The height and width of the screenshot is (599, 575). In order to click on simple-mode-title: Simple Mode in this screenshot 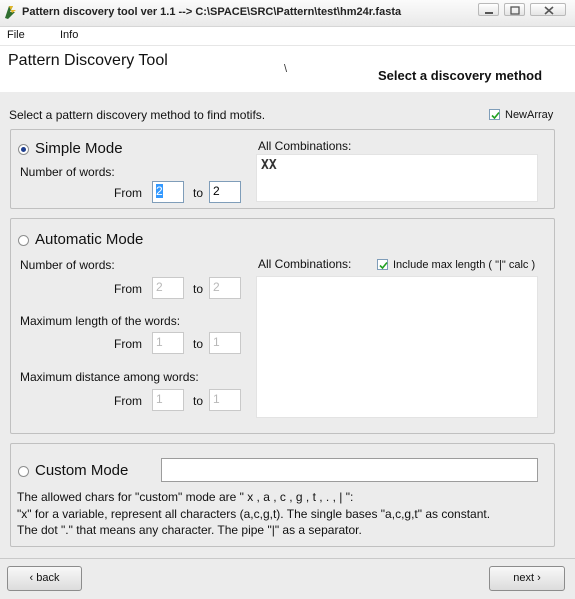, I will do `click(79, 148)`.